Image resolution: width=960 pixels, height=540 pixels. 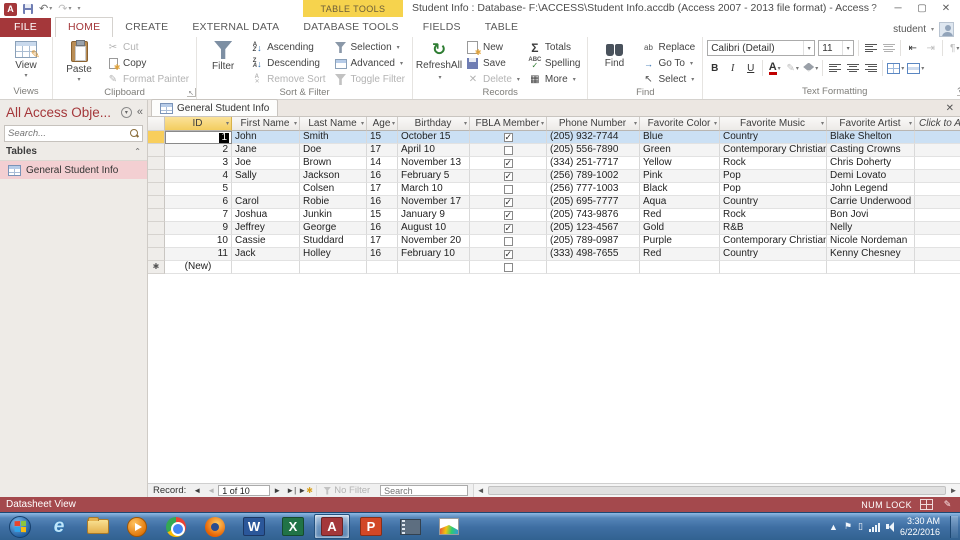 I want to click on cell-birthday: November 13, so click(x=434, y=163).